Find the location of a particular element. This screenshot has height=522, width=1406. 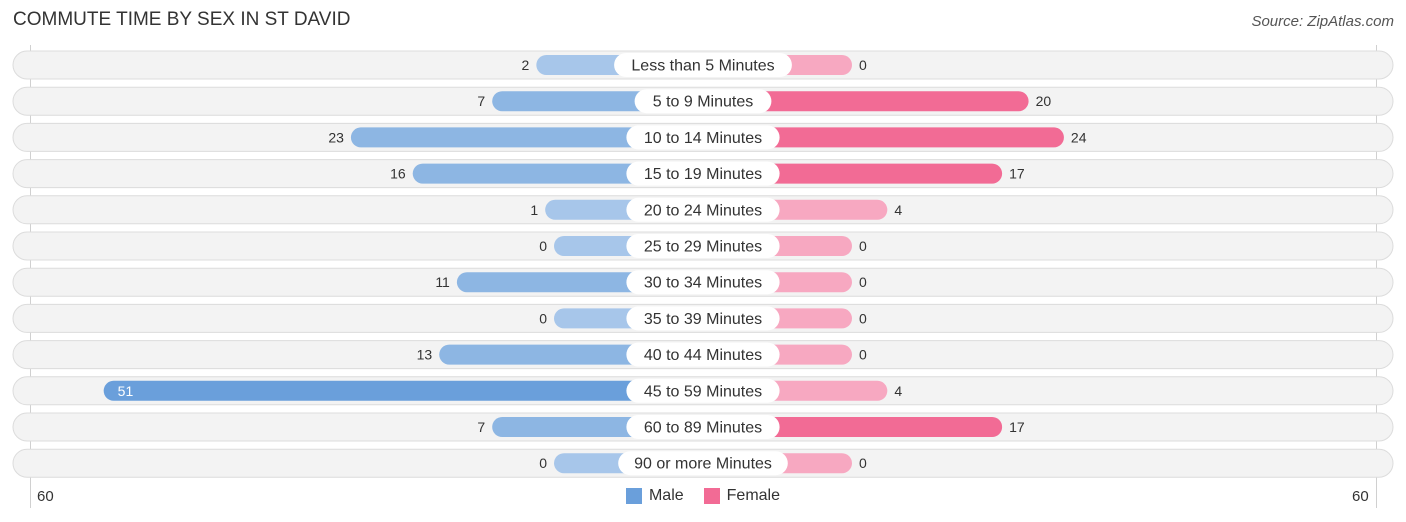

value-label-male: 23 is located at coordinates (336, 137).